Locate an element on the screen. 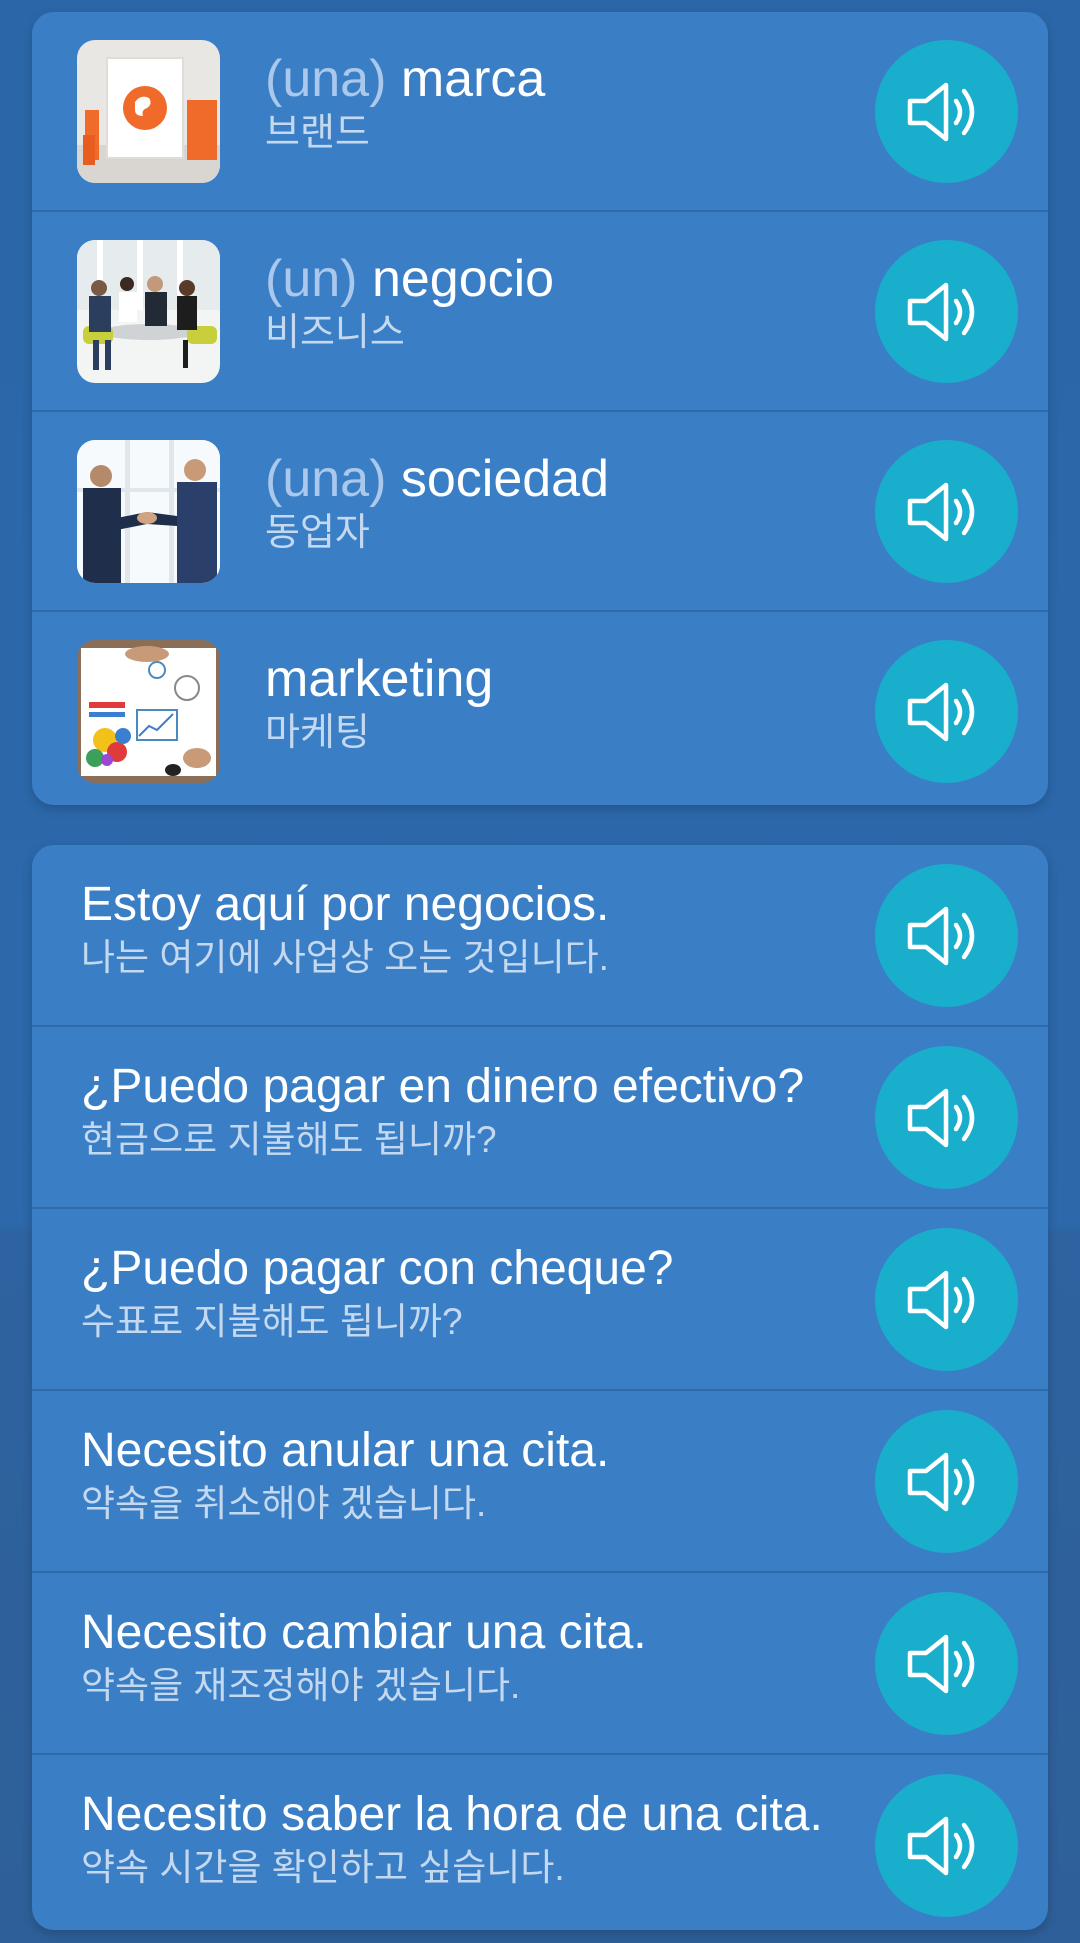 The height and width of the screenshot is (1943, 1080). vocabulary-word: (una) marca is located at coordinates (541, 79).